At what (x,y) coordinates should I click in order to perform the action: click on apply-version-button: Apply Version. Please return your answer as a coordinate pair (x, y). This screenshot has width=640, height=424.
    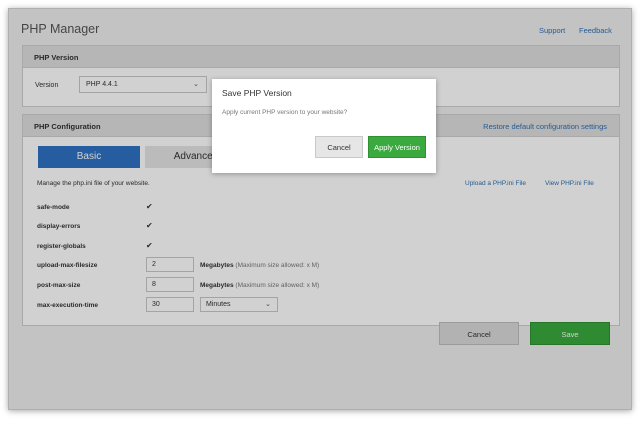
    Looking at the image, I should click on (397, 147).